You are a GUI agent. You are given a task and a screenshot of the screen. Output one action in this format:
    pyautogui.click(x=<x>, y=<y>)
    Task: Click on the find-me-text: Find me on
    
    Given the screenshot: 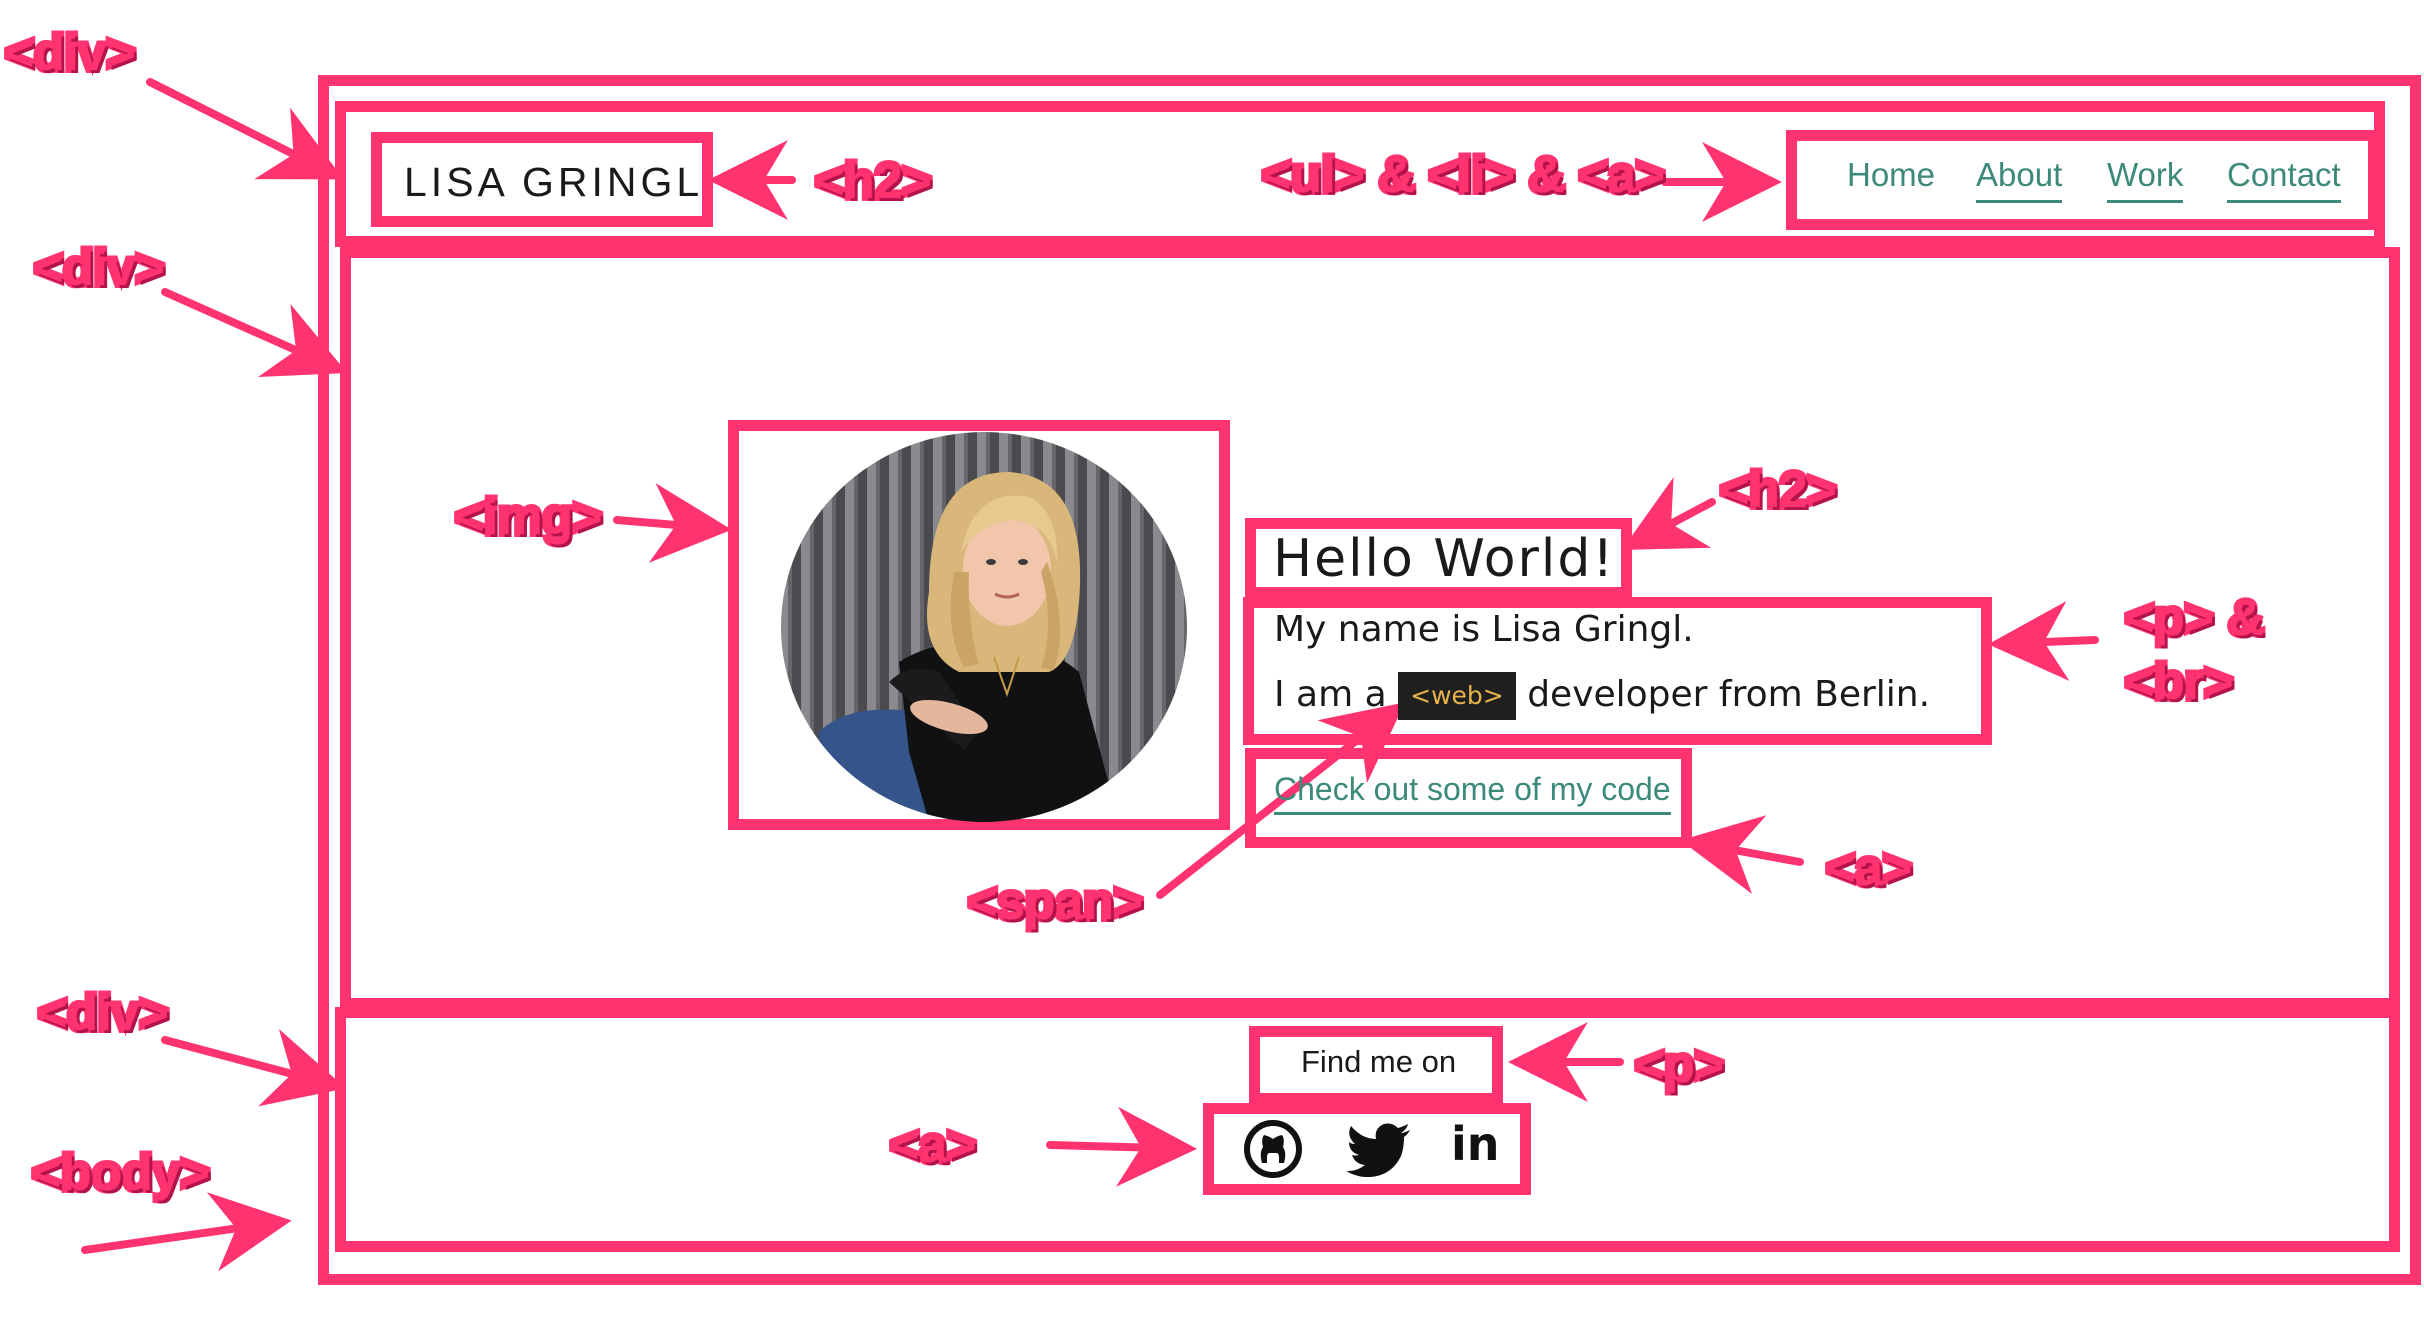 What is the action you would take?
    pyautogui.click(x=1379, y=1061)
    